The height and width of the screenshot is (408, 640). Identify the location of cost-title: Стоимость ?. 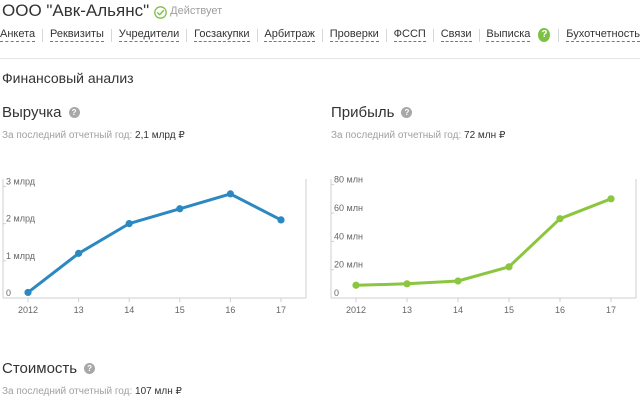
(49, 368).